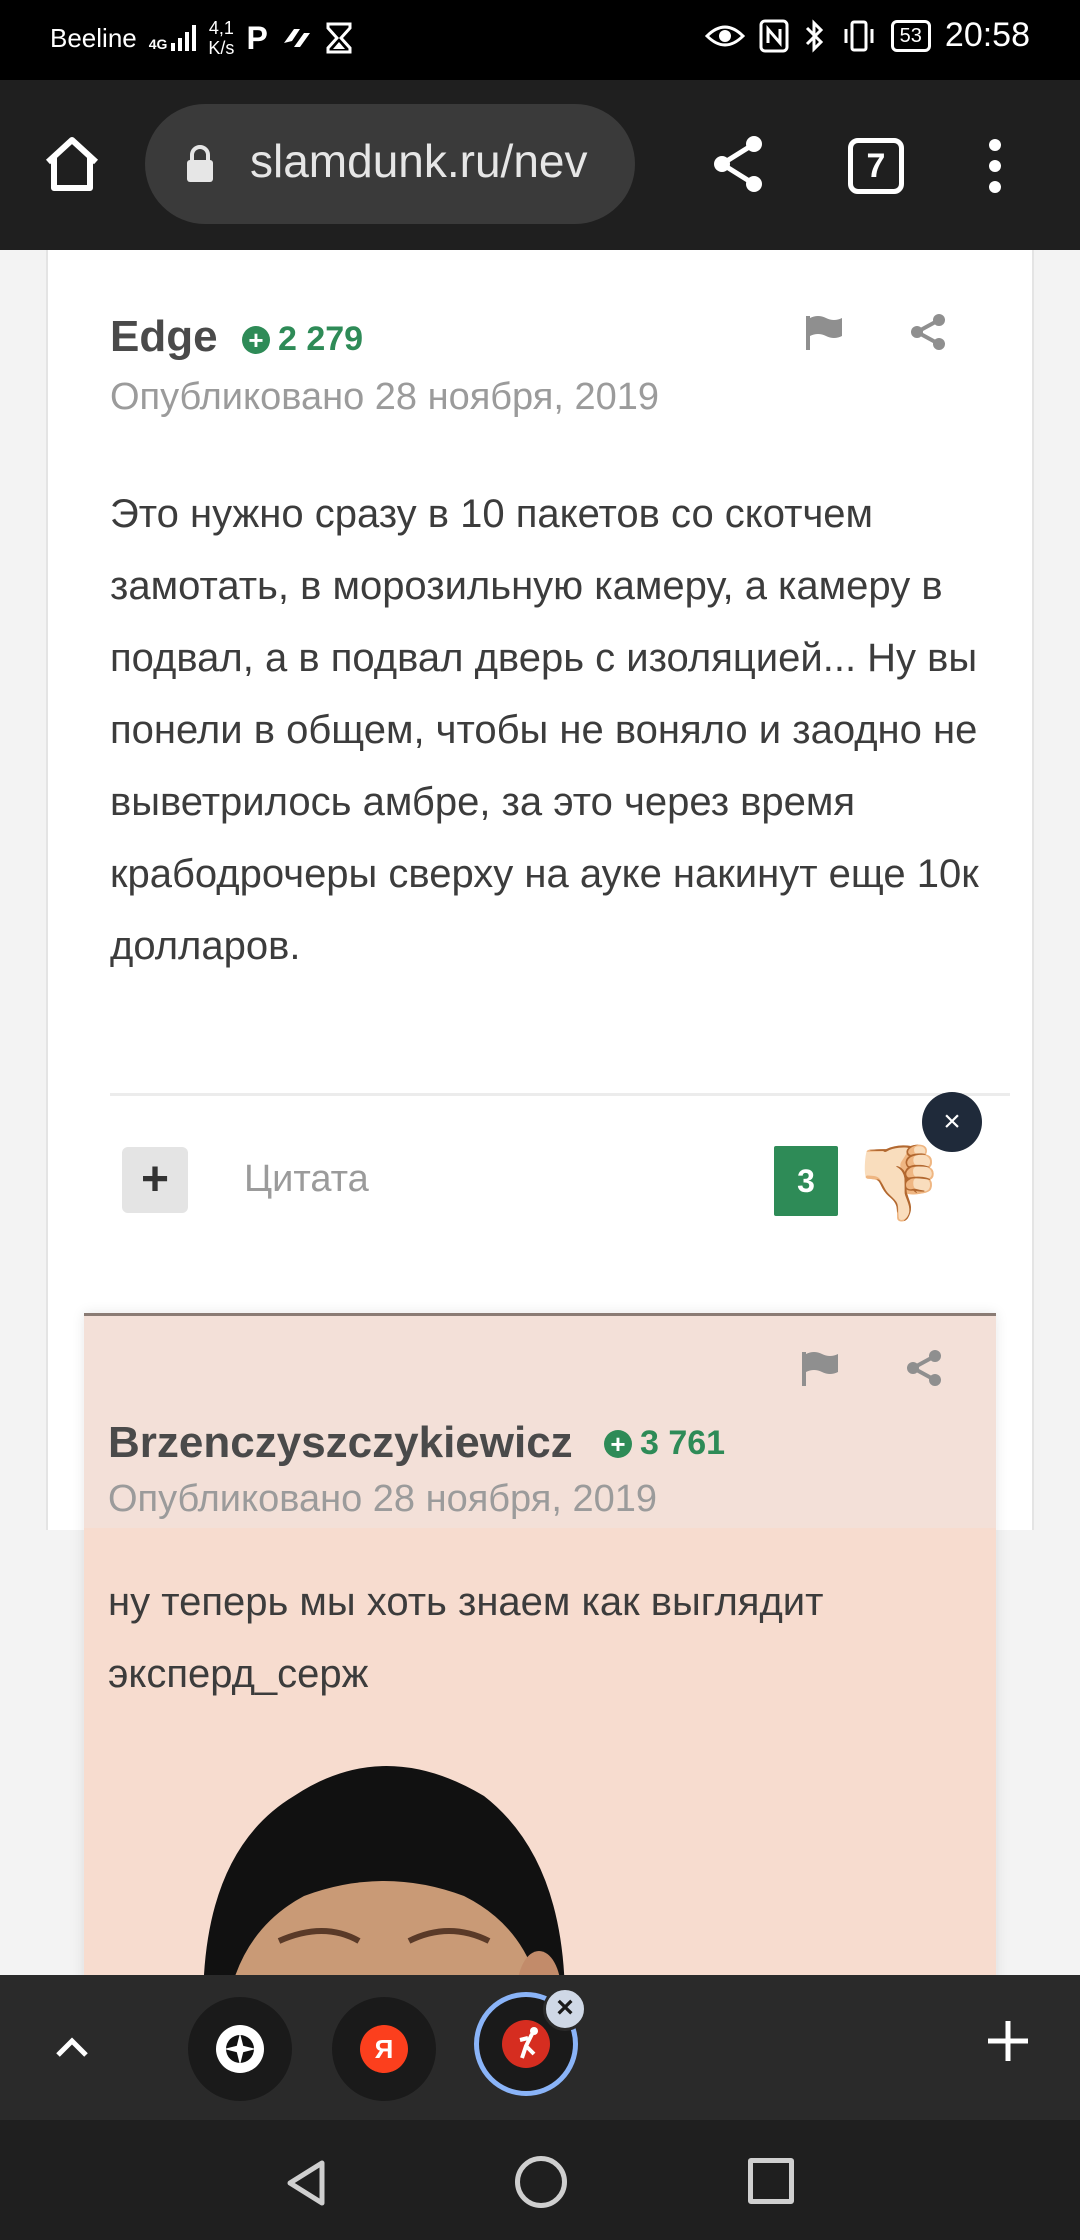 This screenshot has height=2240, width=1080. Describe the element at coordinates (321, 339) in the screenshot. I see `reputation-value: 2 279` at that location.